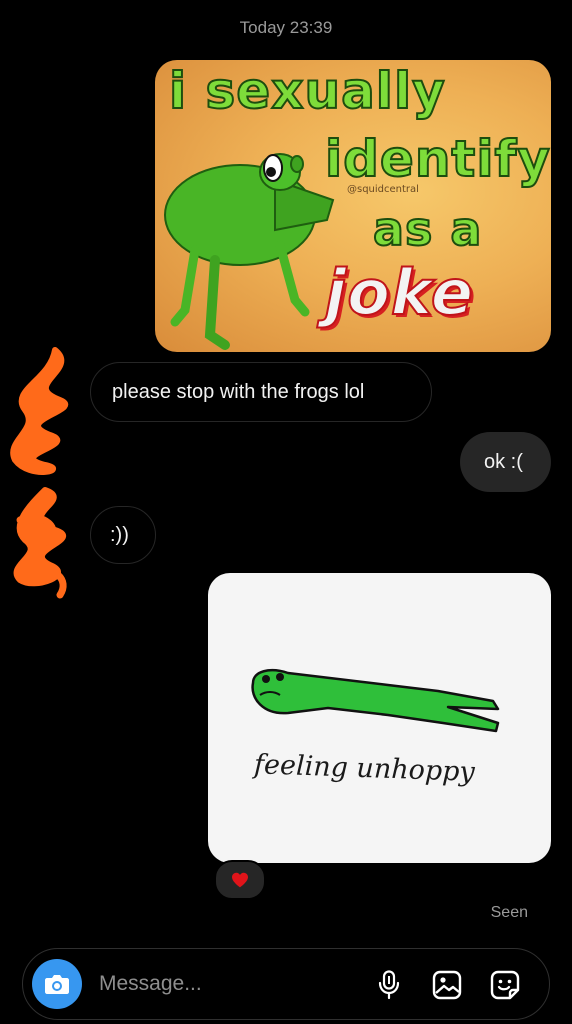  I want to click on incoming-message-bubble: please stop with the frogs lol, so click(261, 392).